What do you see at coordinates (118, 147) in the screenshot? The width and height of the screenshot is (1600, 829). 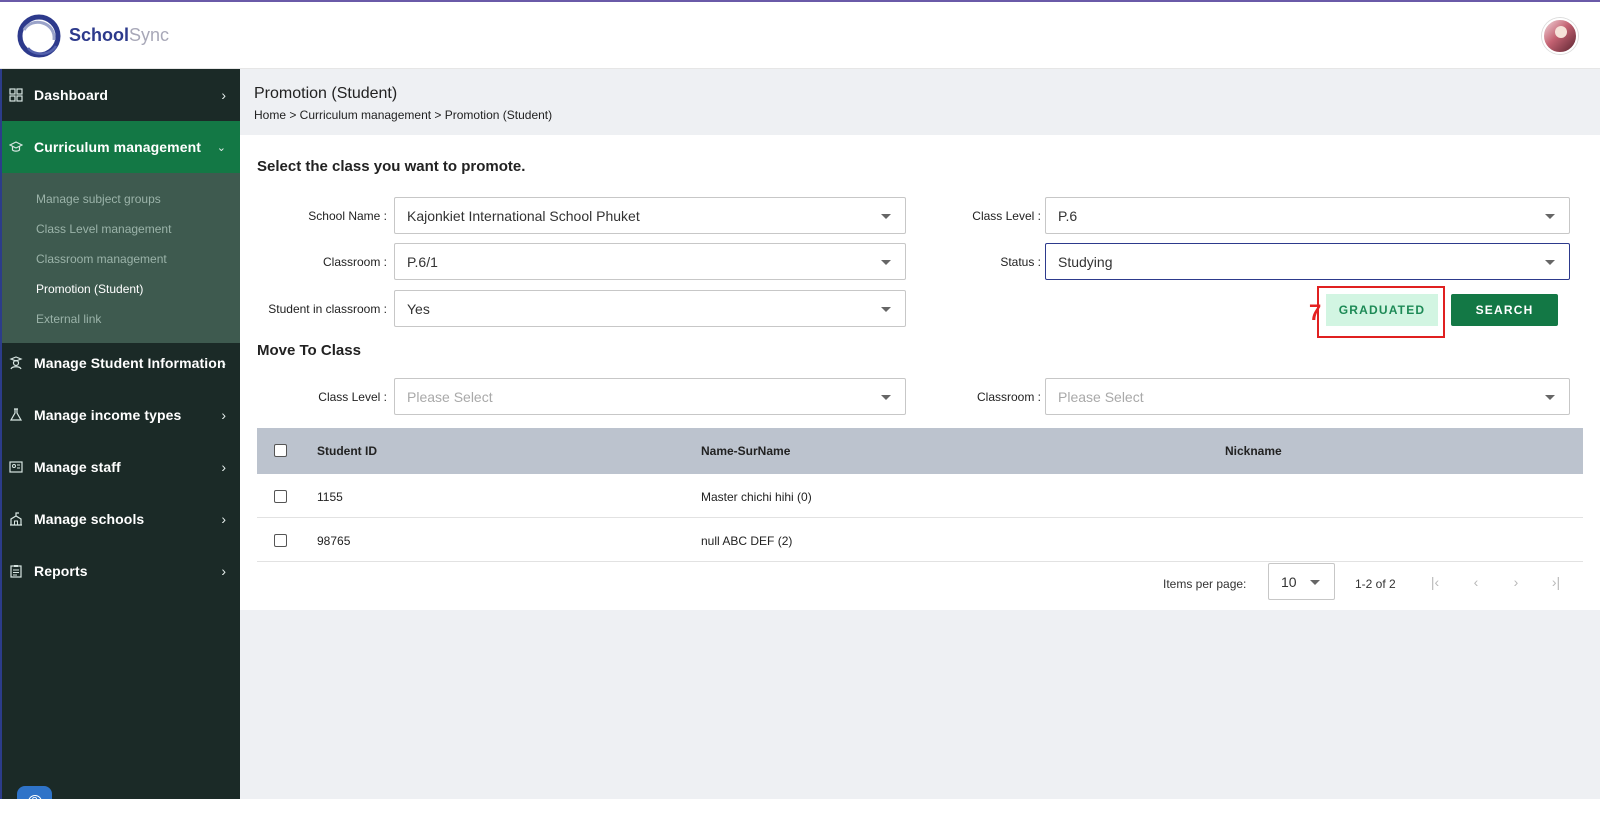 I see `sidebar-item-label: Curriculum management` at bounding box center [118, 147].